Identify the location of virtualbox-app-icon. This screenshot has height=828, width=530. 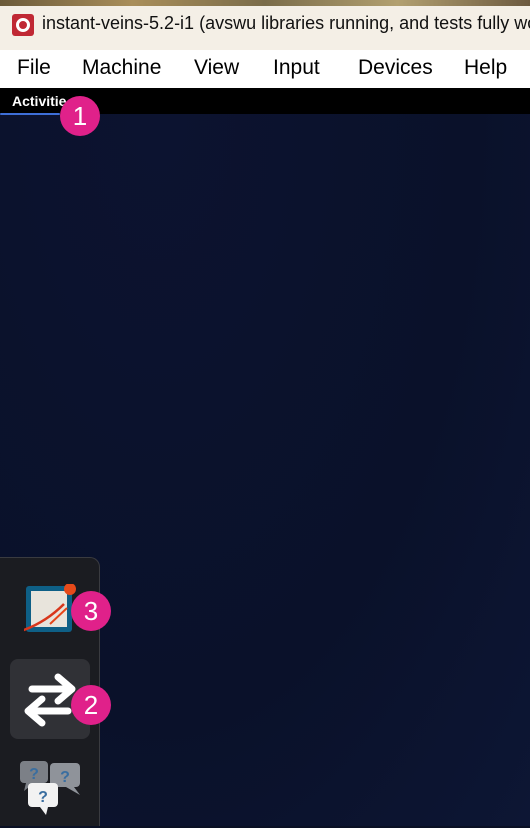
(23, 25).